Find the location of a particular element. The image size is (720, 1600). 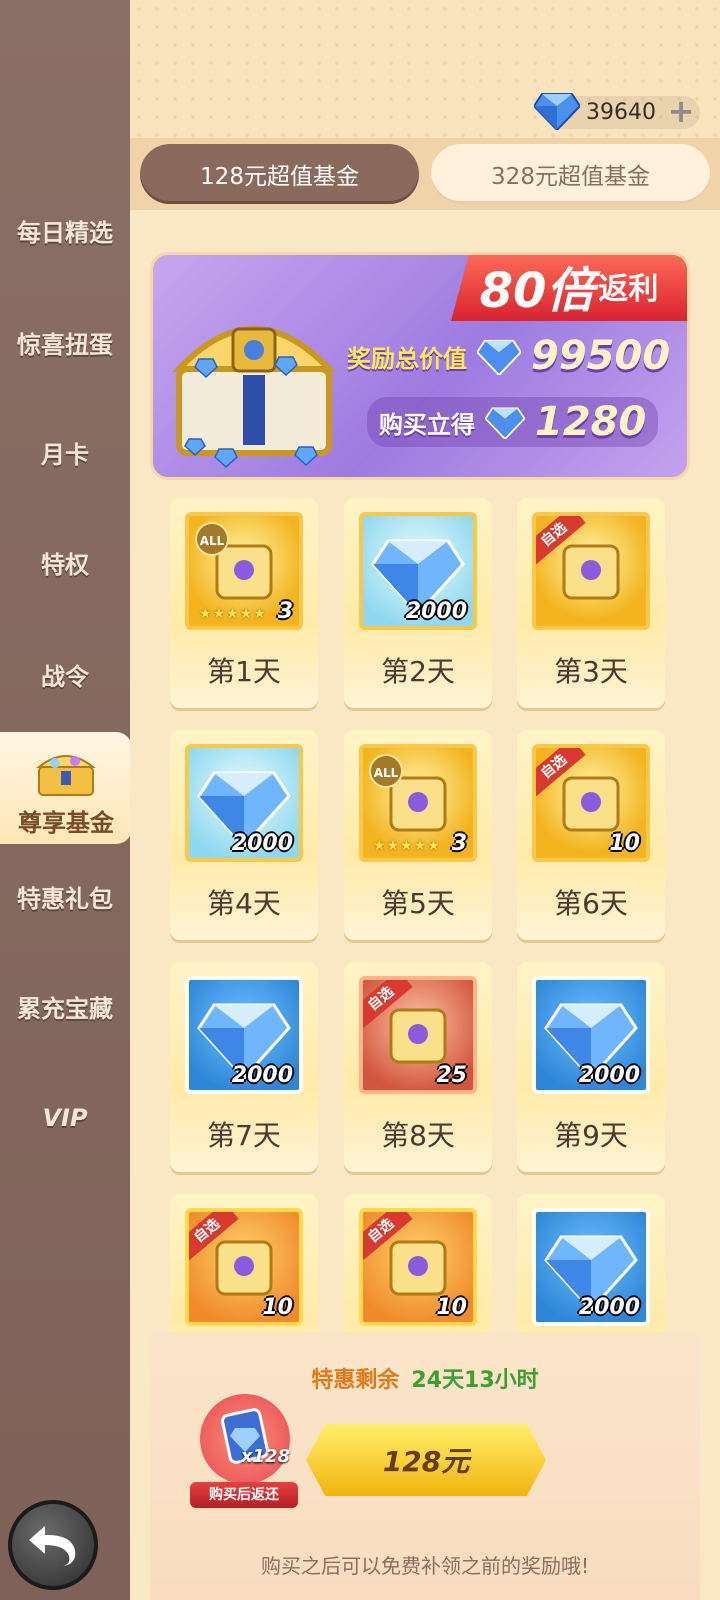

refund-badge: x128 购买后返还 is located at coordinates (244, 1446).